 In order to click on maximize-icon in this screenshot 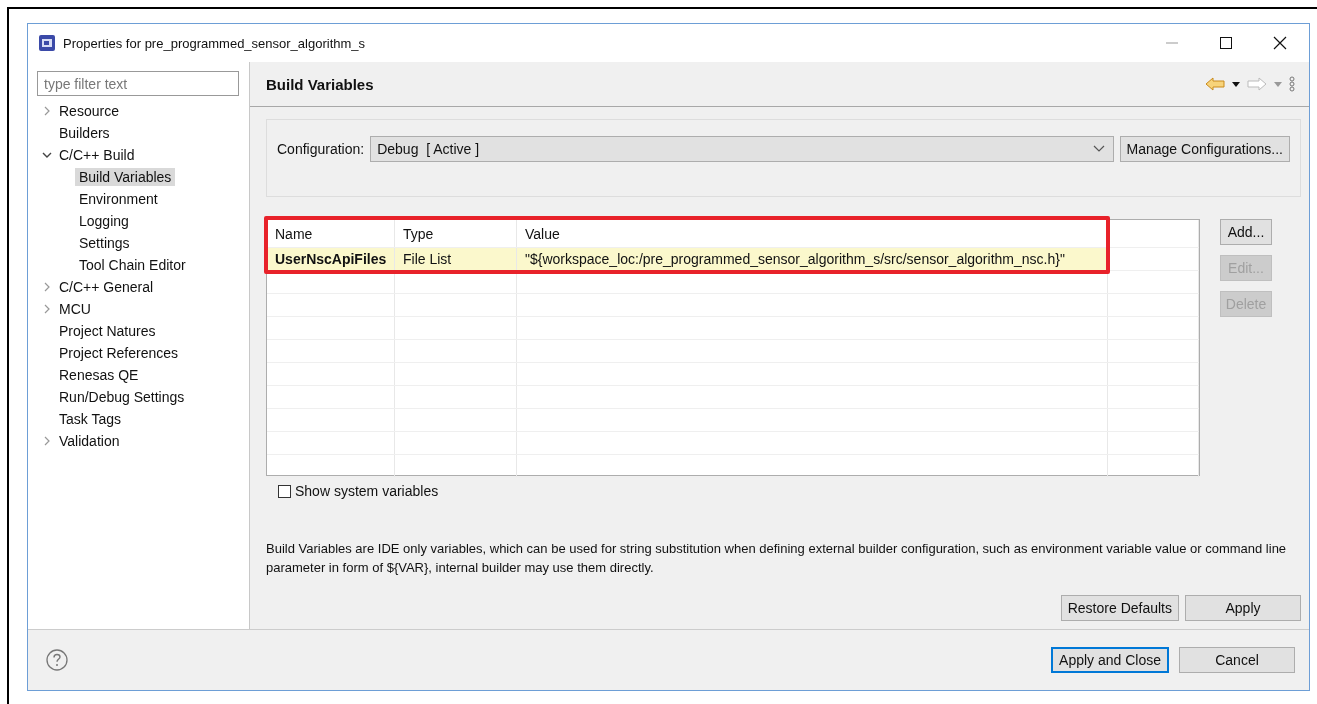, I will do `click(1226, 43)`.